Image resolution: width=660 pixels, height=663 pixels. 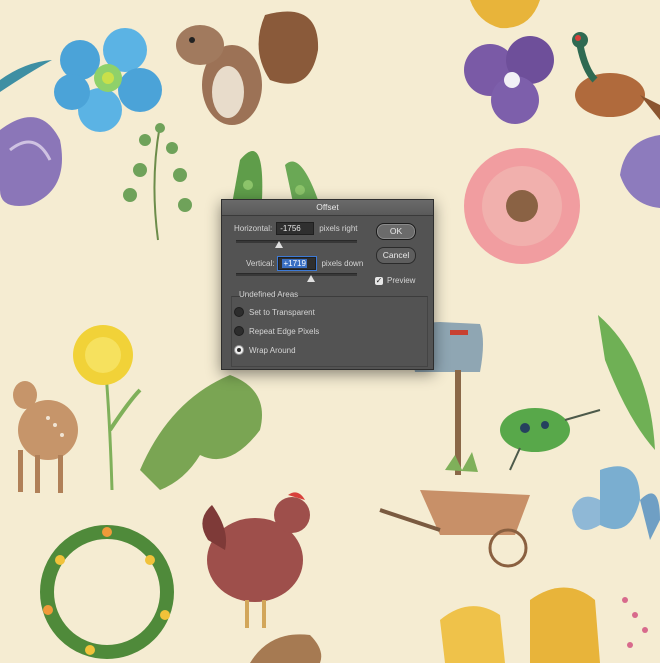 I want to click on vertical-input: +1719, so click(x=297, y=263).